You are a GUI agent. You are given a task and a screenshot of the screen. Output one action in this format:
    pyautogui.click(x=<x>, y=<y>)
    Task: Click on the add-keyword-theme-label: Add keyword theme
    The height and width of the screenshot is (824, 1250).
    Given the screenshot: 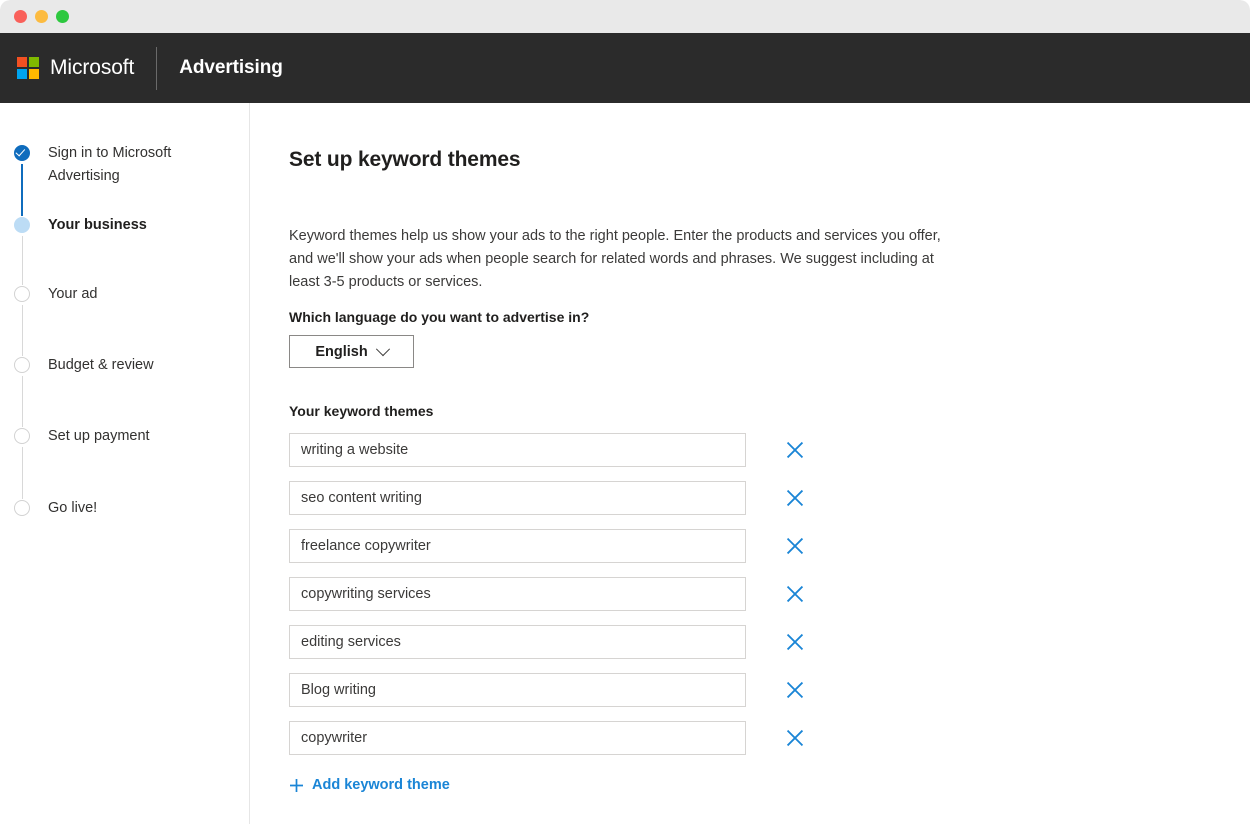 What is the action you would take?
    pyautogui.click(x=381, y=785)
    